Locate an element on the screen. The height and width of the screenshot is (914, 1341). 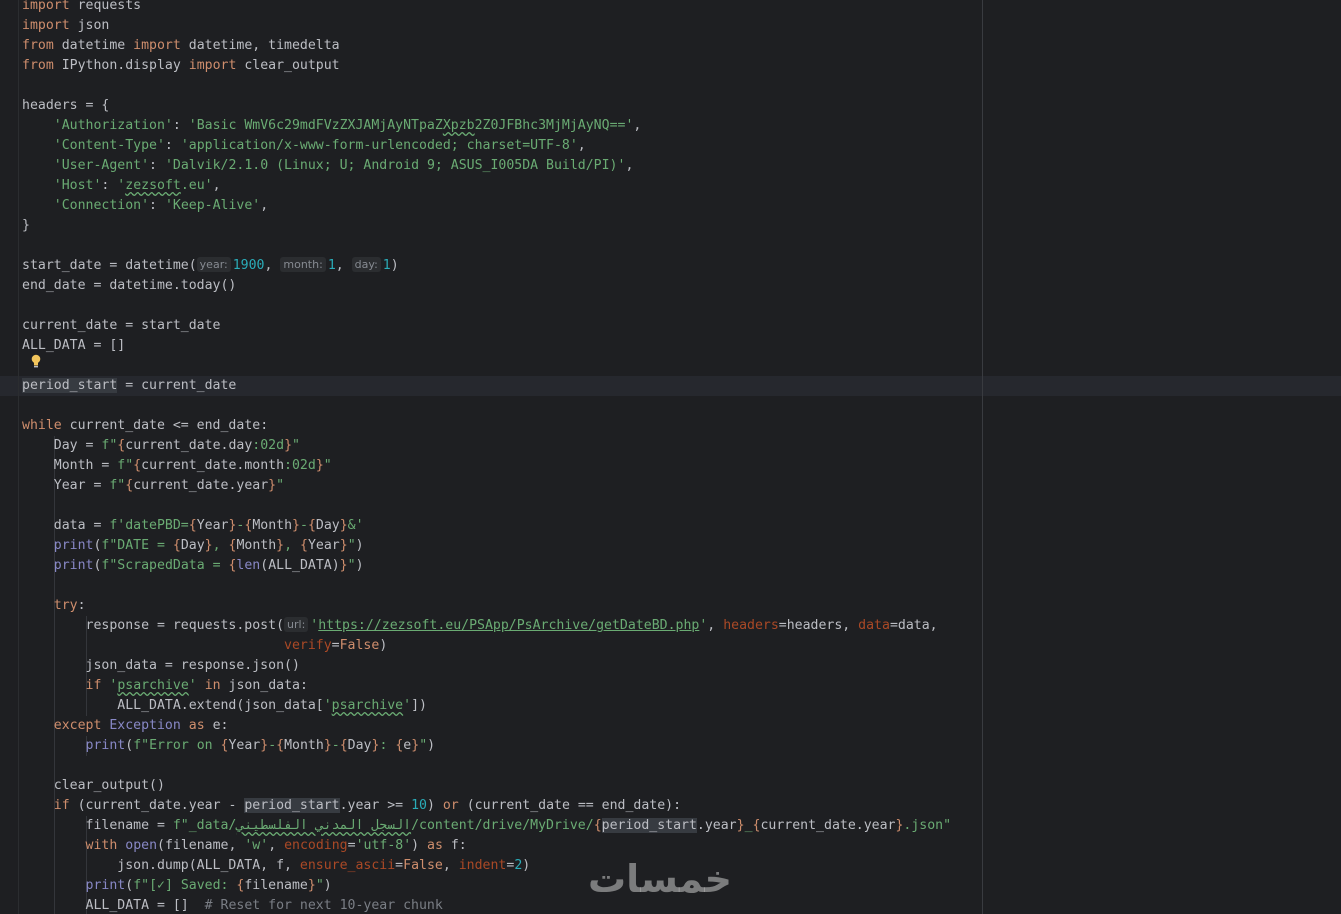
code-line: current_date = start_date is located at coordinates (121, 325).